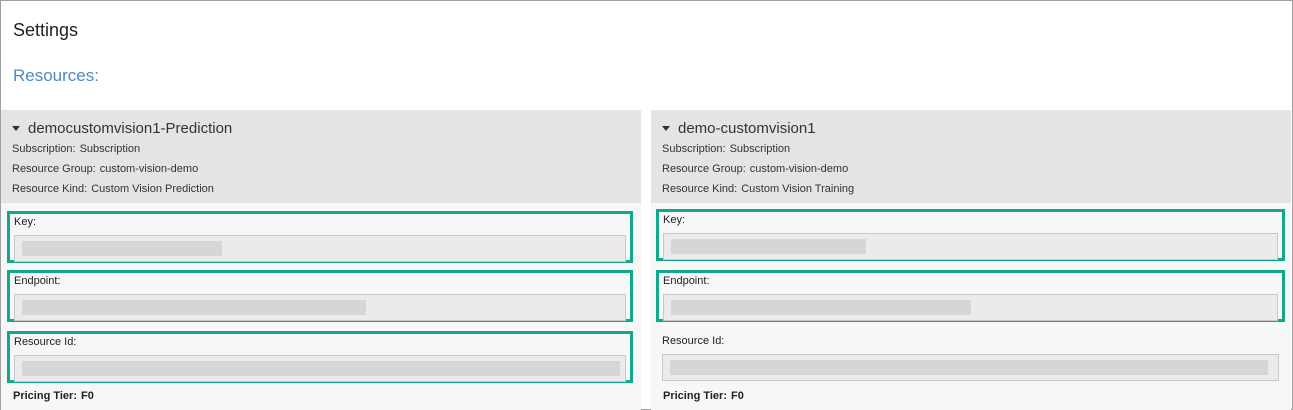 The width and height of the screenshot is (1293, 410). Describe the element at coordinates (56, 75) in the screenshot. I see `resources-heading: Resources:` at that location.